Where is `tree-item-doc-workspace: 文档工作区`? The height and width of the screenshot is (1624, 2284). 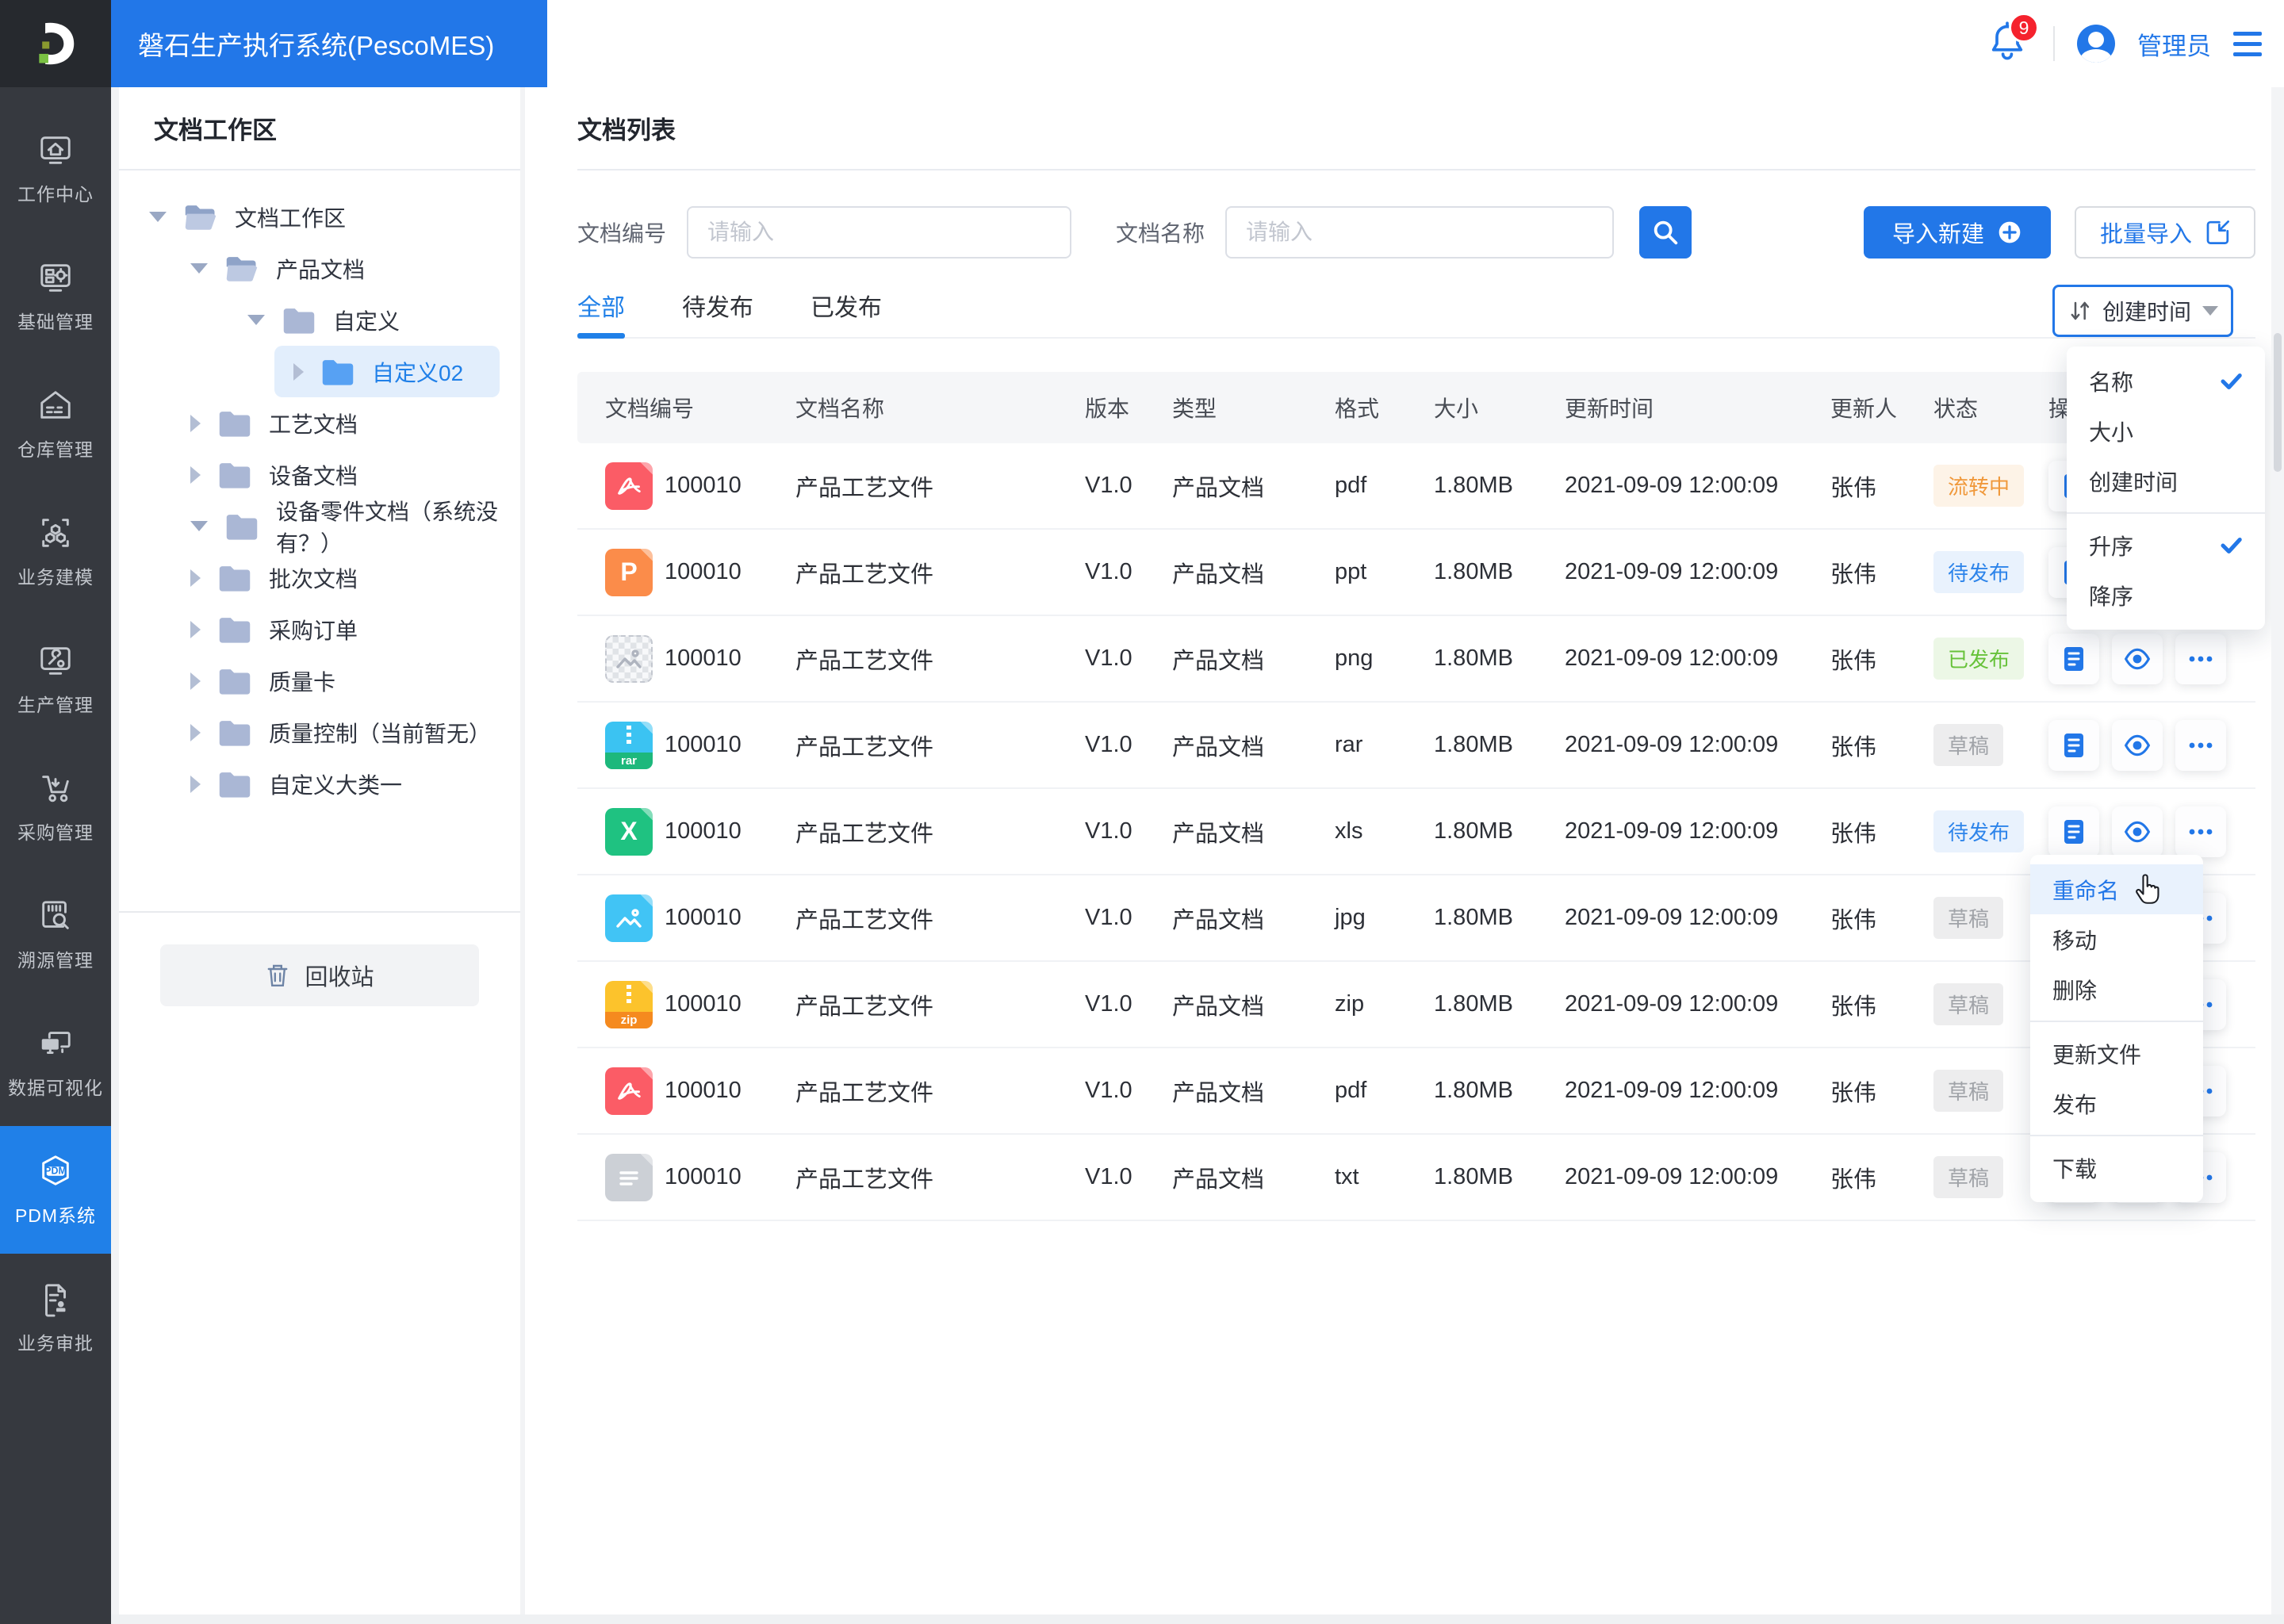
tree-item-doc-workspace: 文档工作区 is located at coordinates (319, 217).